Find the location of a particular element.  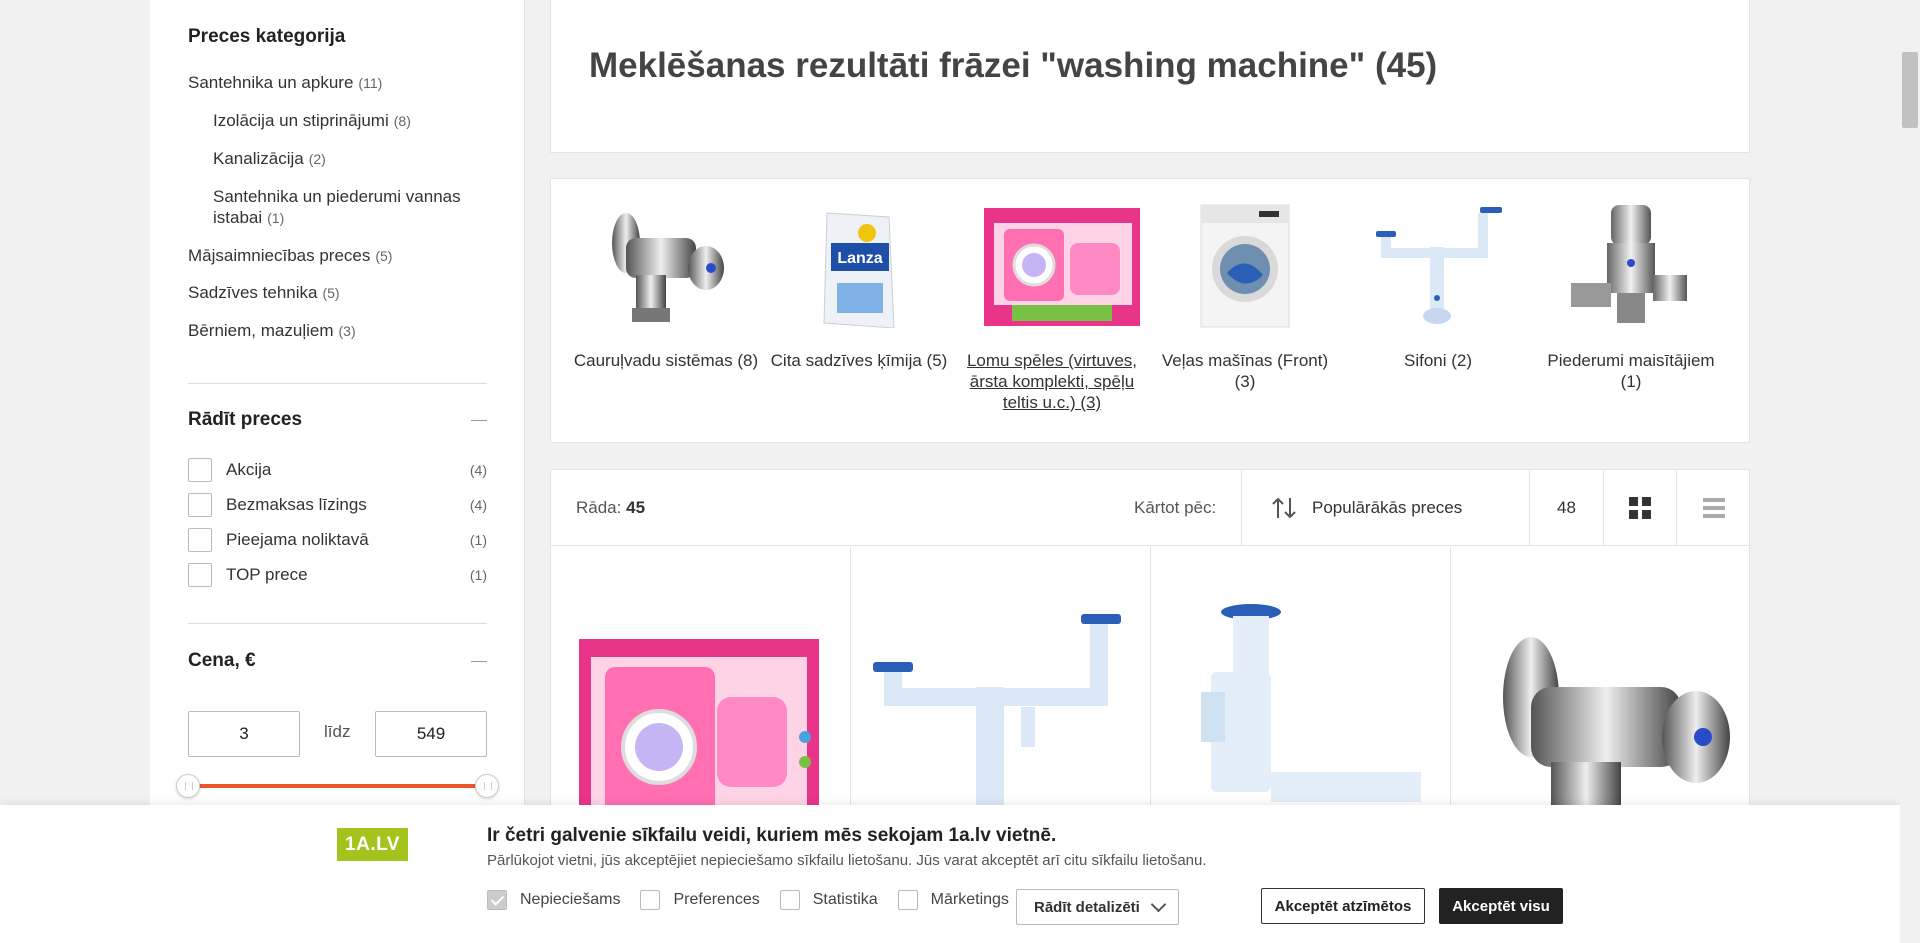

filter-label: Pieejama noliktavā is located at coordinates (297, 539).